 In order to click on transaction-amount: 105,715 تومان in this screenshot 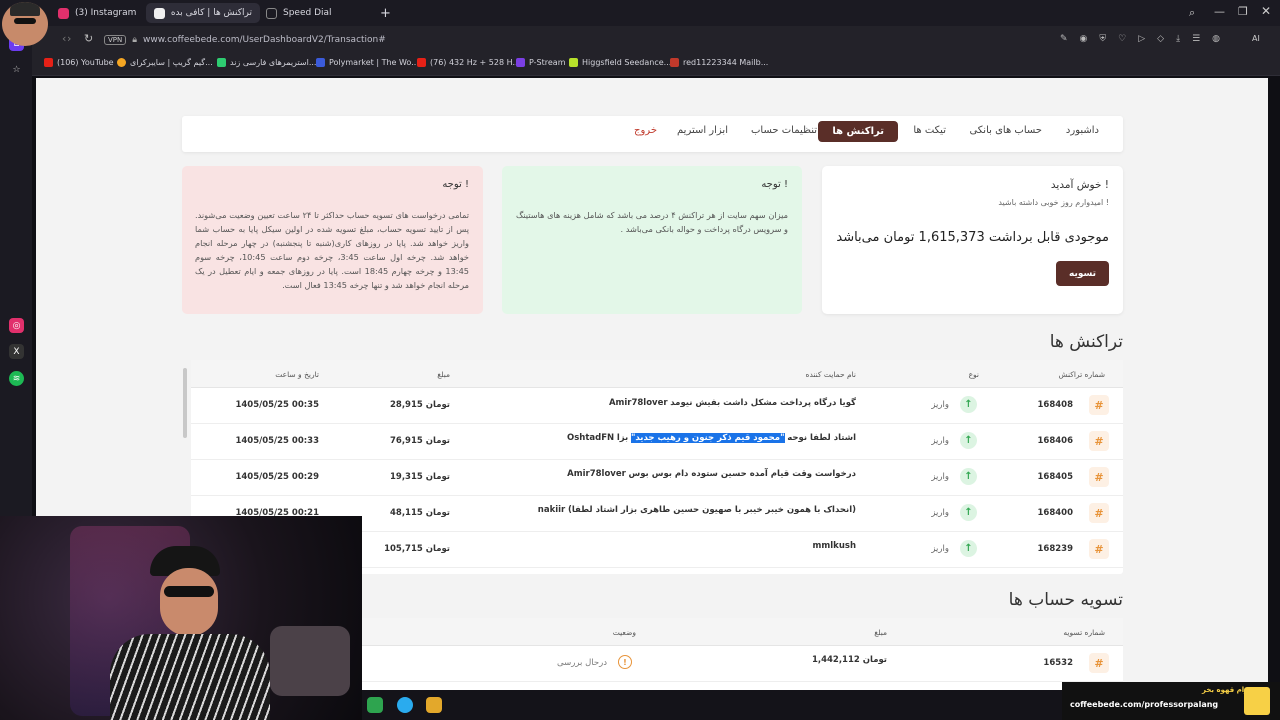, I will do `click(417, 549)`.